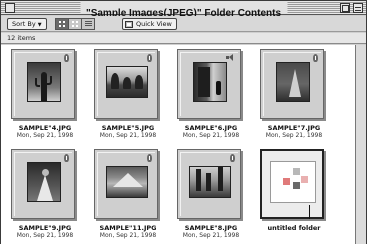  I want to click on quick-view-icon, so click(129, 24).